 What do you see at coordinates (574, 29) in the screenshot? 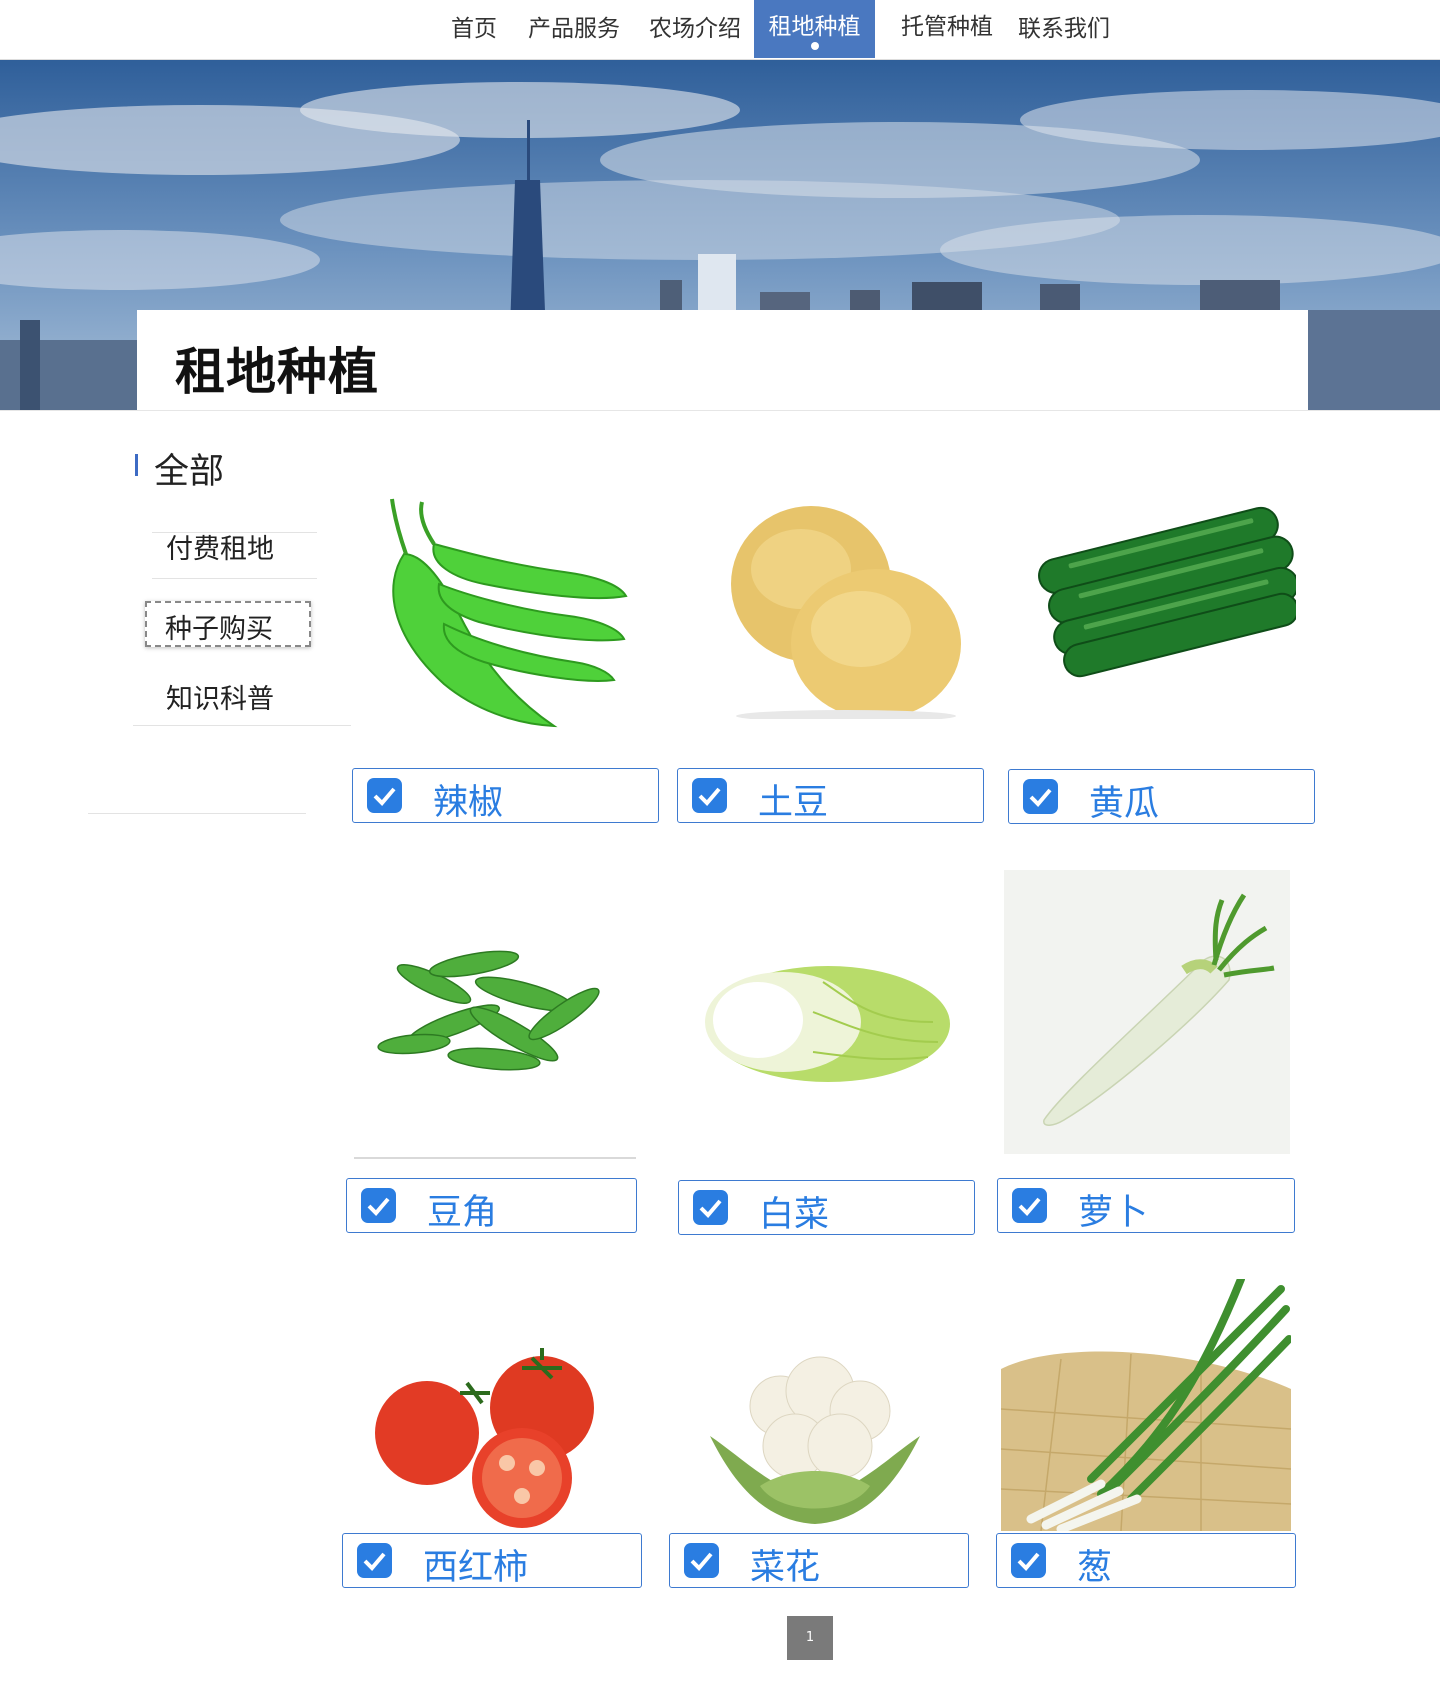
I see `nav-item-products: 产品服务` at bounding box center [574, 29].